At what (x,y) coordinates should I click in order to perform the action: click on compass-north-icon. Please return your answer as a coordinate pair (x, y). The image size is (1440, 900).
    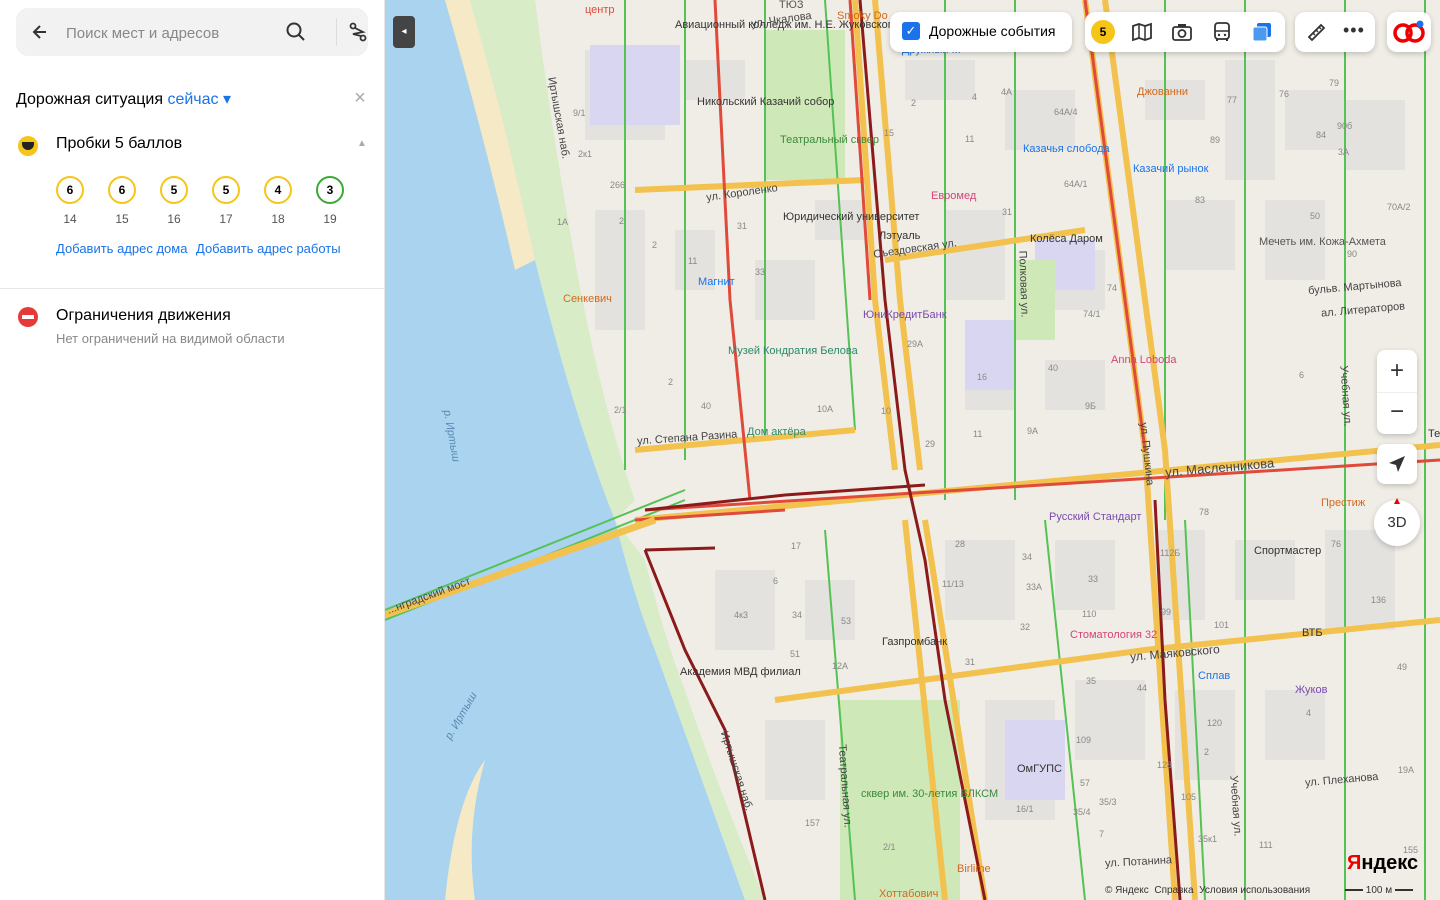
    Looking at the image, I should click on (1397, 501).